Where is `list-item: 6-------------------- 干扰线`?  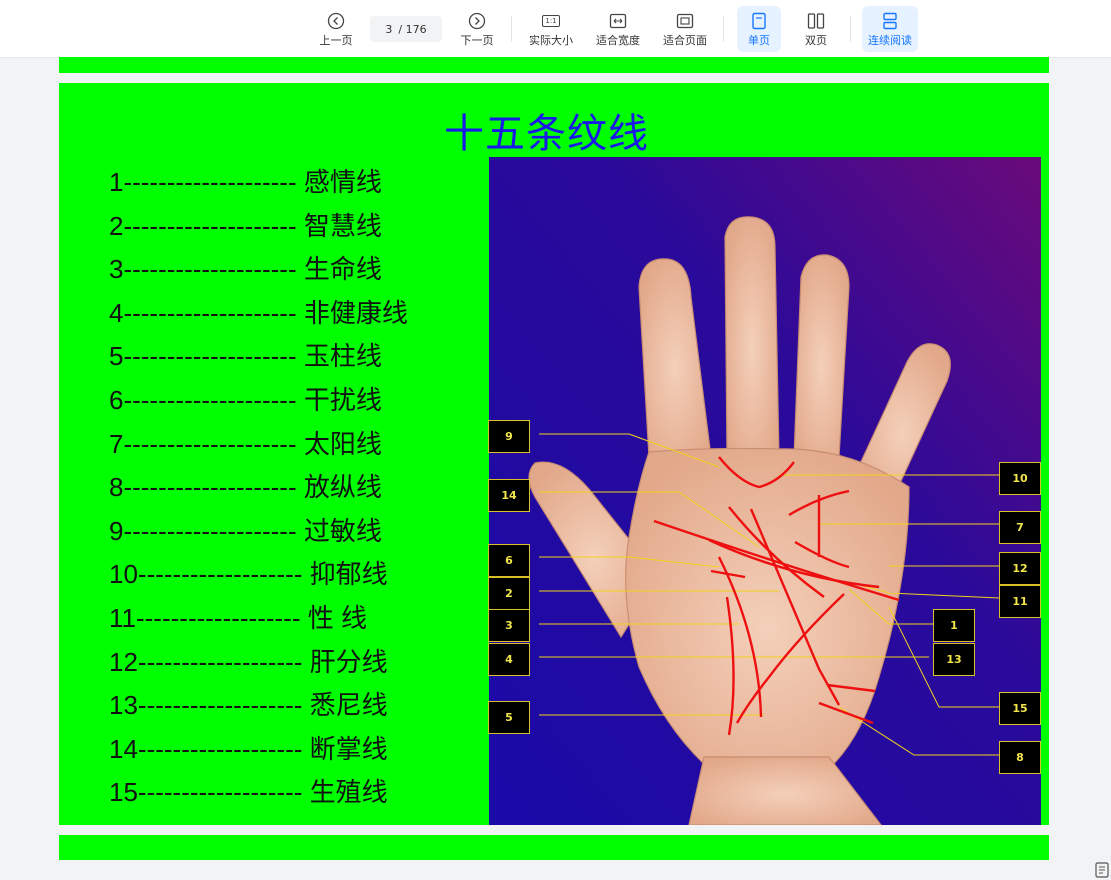 list-item: 6-------------------- 干扰线 is located at coordinates (245, 399).